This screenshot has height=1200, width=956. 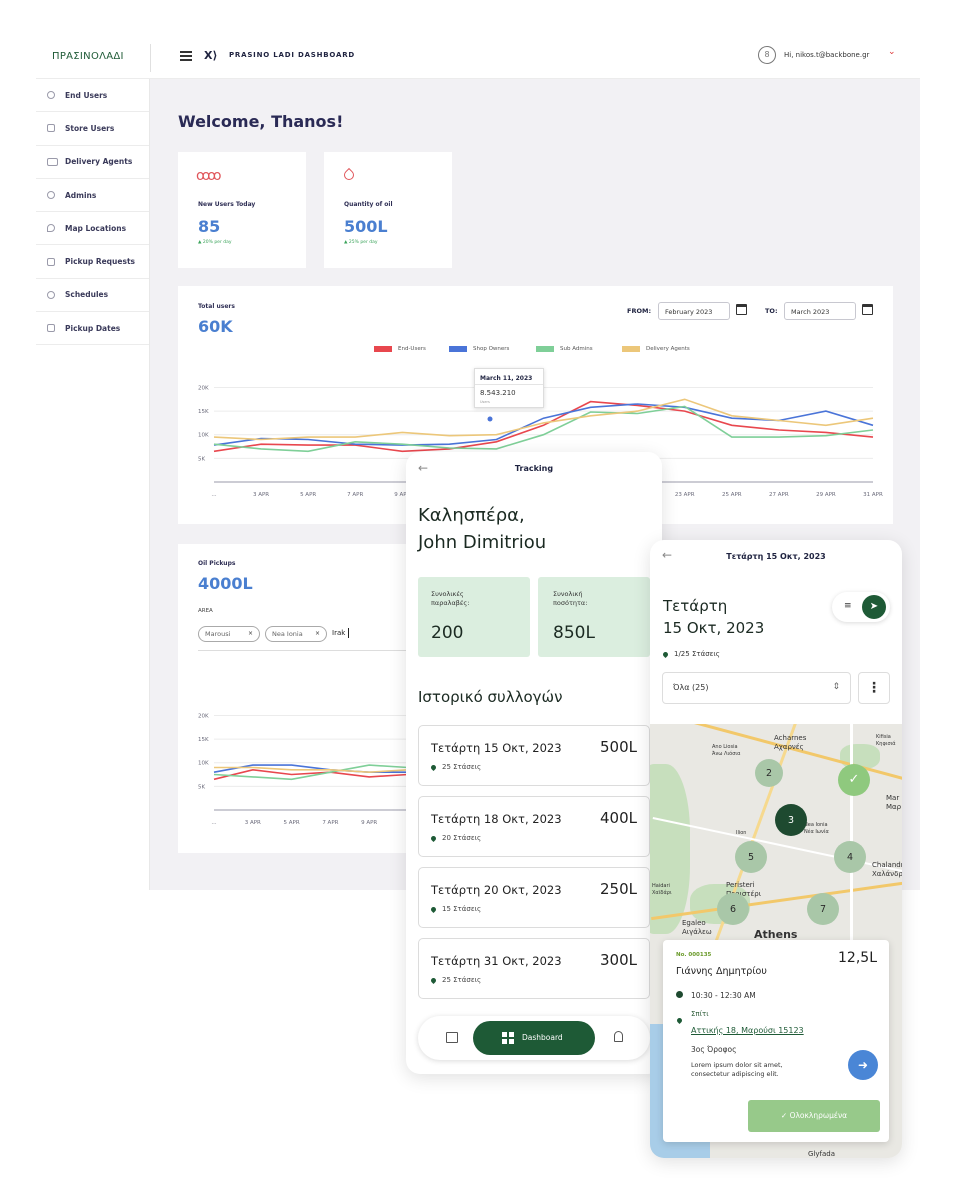 I want to click on y-tick-label: 10K, so click(x=203, y=436).